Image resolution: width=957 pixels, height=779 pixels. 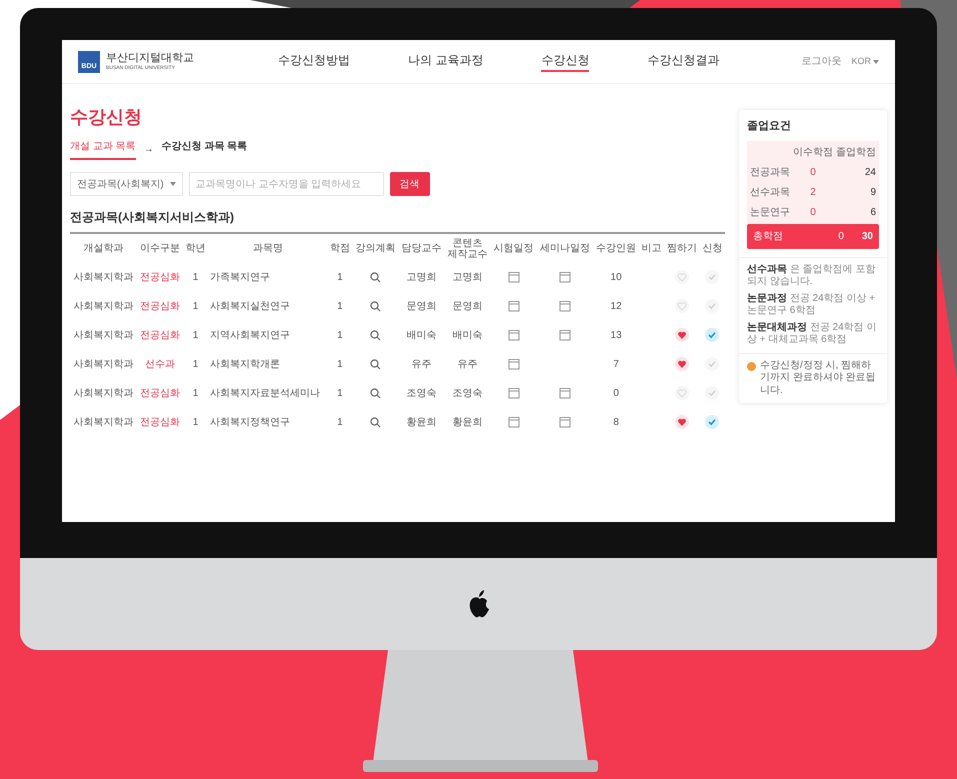 I want to click on column-header: 학점, so click(x=339, y=248).